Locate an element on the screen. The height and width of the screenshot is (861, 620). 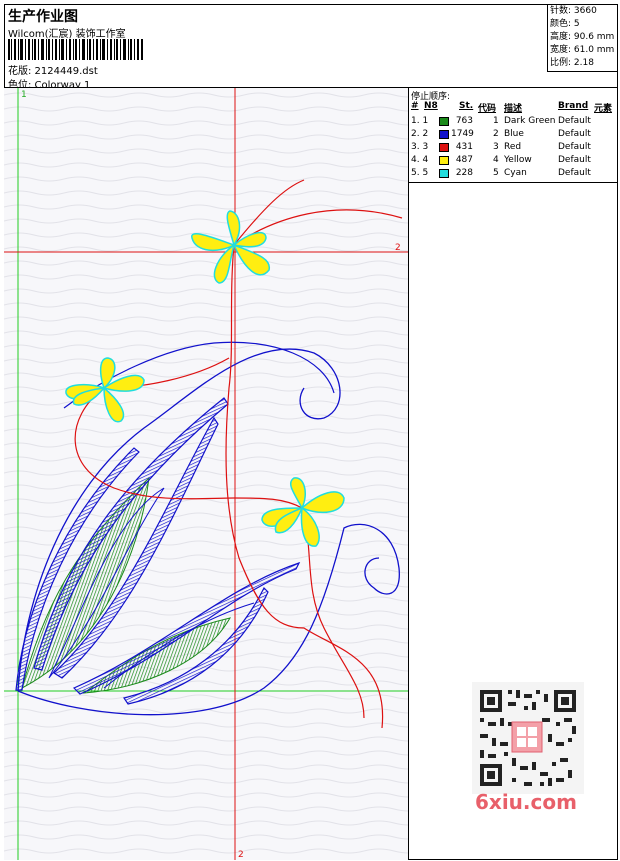
row-index: 3. 3 is located at coordinates (420, 147).